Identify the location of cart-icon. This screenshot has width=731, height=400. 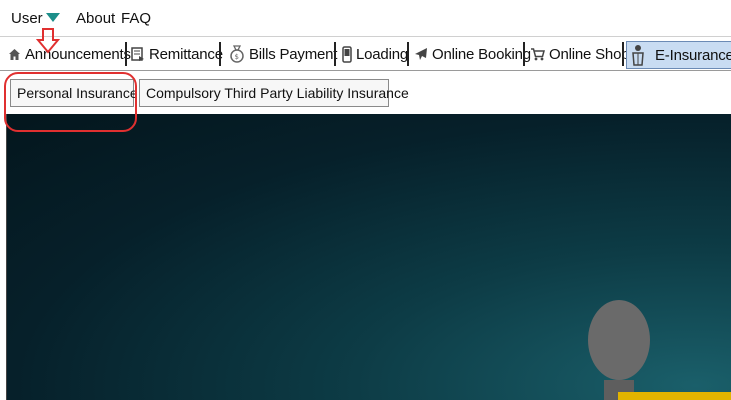
(537, 54).